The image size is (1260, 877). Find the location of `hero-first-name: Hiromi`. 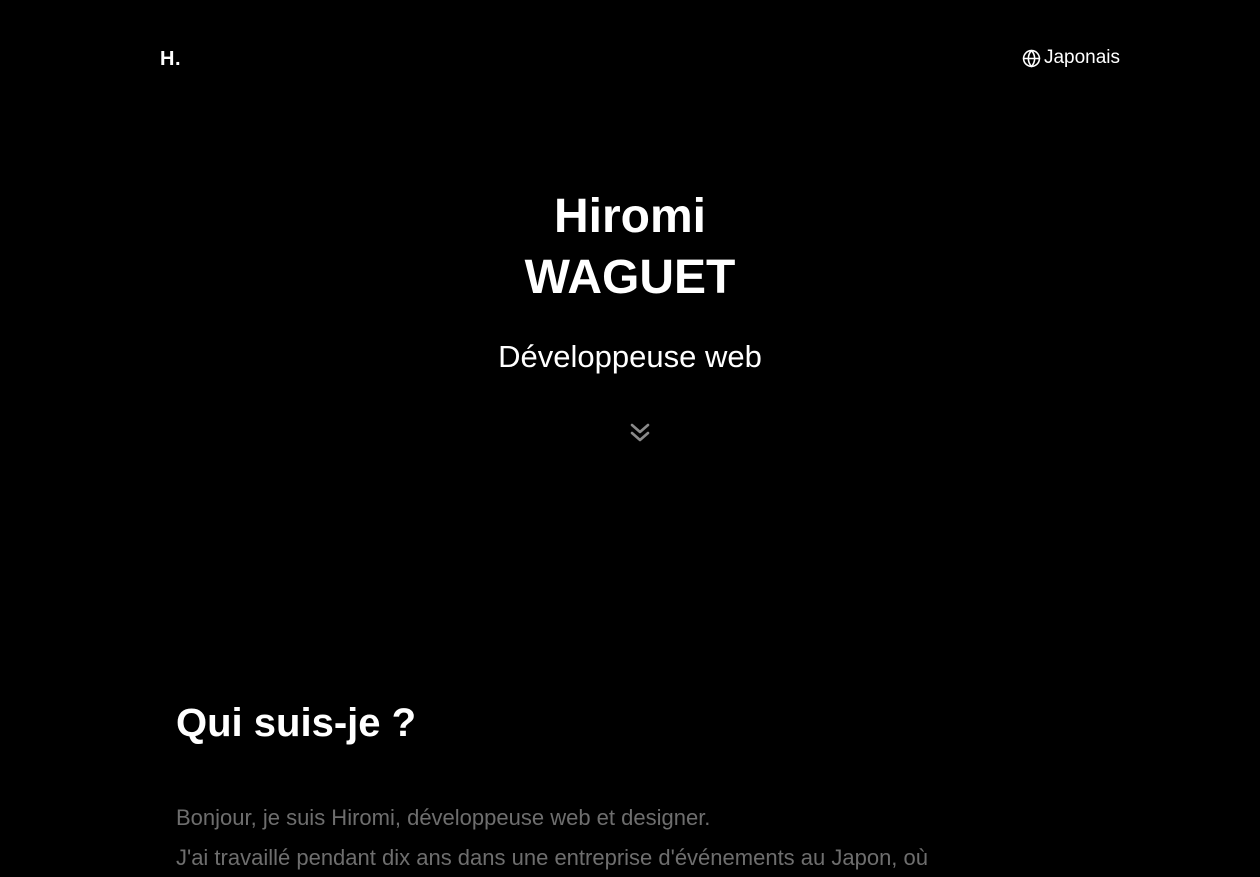

hero-first-name: Hiromi is located at coordinates (629, 216).